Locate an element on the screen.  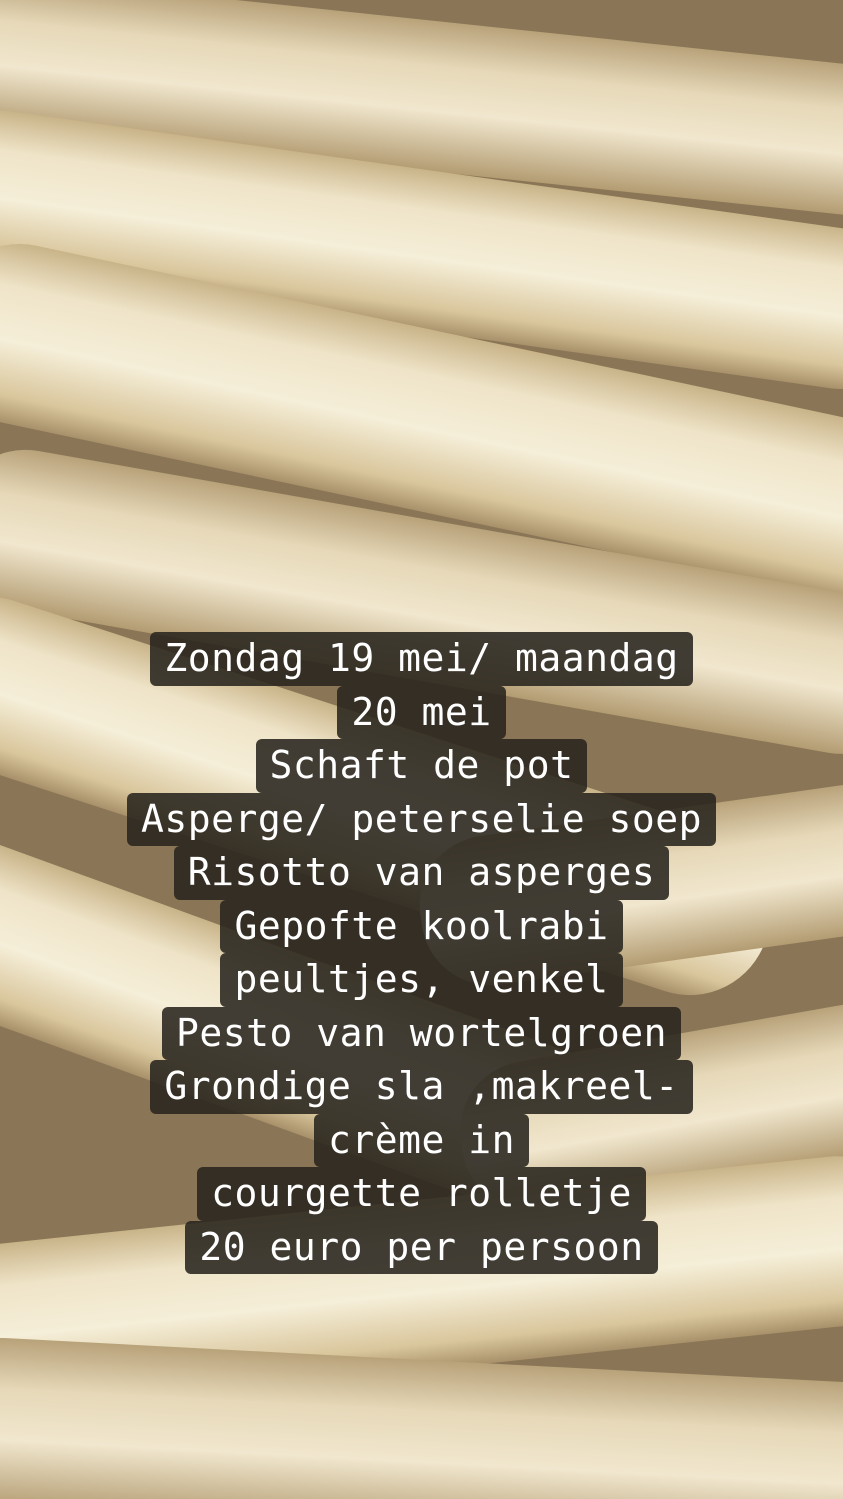
caption-line-soup: Asperge/ peterselie soep is located at coordinates (421, 819).